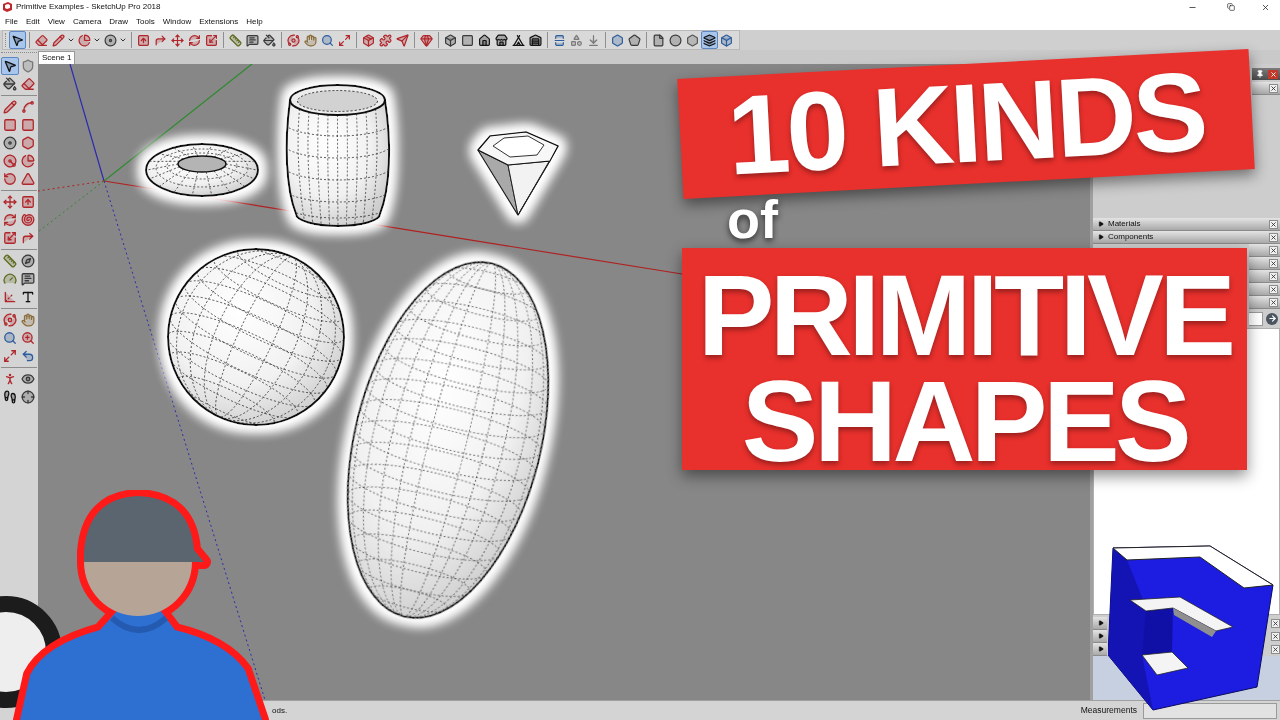  I want to click on curve-icon, so click(28, 107).